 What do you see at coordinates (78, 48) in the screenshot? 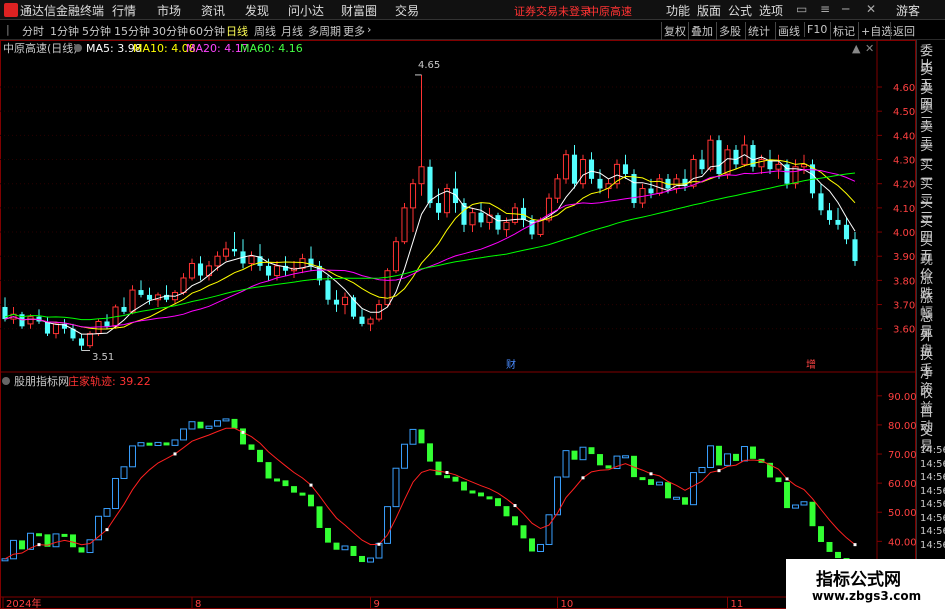
I see `settings-circle-icon` at bounding box center [78, 48].